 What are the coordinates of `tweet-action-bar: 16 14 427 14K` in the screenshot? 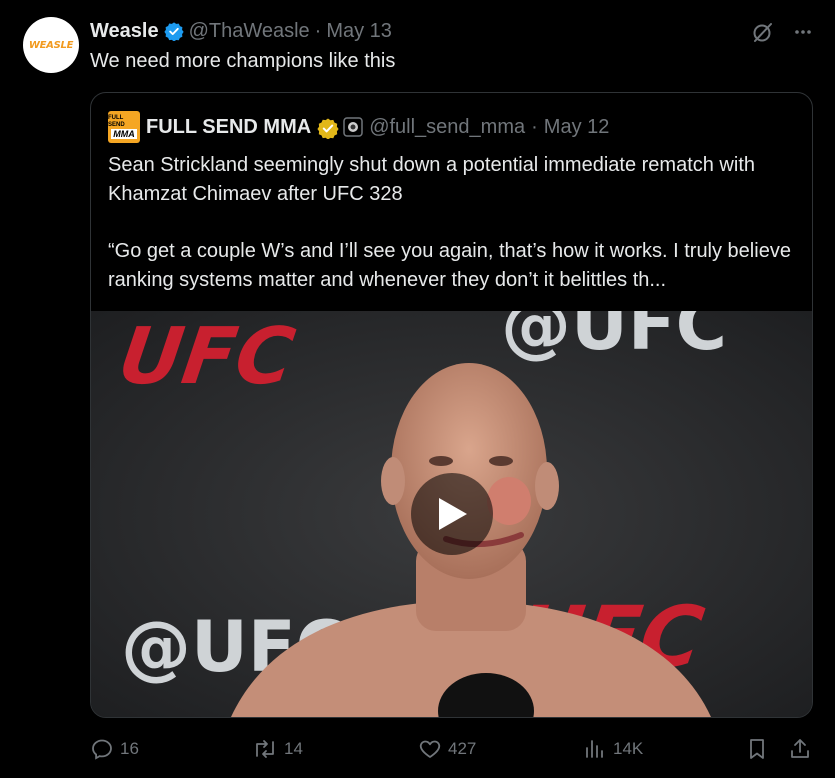 It's located at (452, 749).